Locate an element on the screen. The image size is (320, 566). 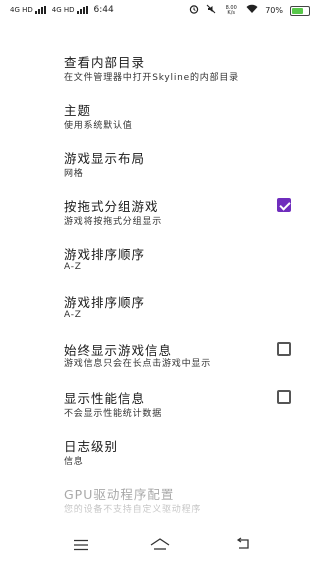
setting-row: GPU驱动程序配置您的设备不支持自定义驱动程序 is located at coordinates (160, 500).